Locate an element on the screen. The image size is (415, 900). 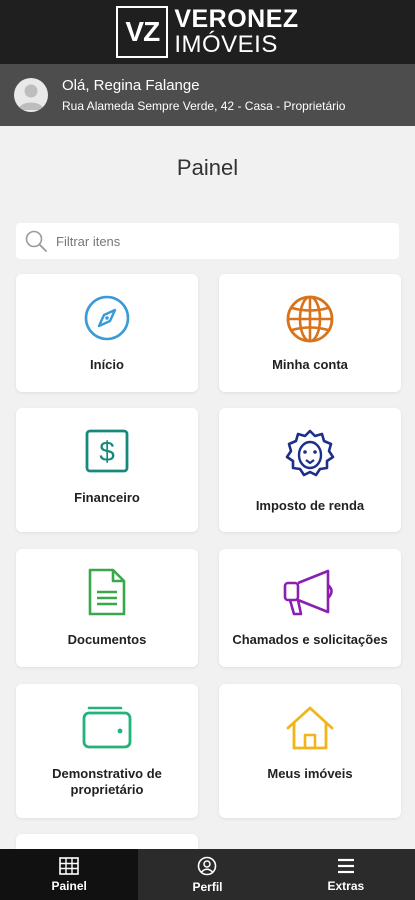
menu-icon is located at coordinates (345, 865).